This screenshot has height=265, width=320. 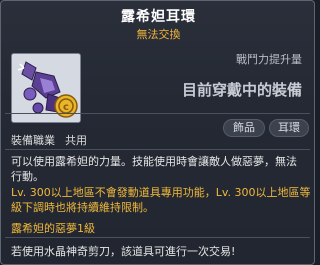 I want to click on job-label: 裝備職業, so click(x=33, y=140).